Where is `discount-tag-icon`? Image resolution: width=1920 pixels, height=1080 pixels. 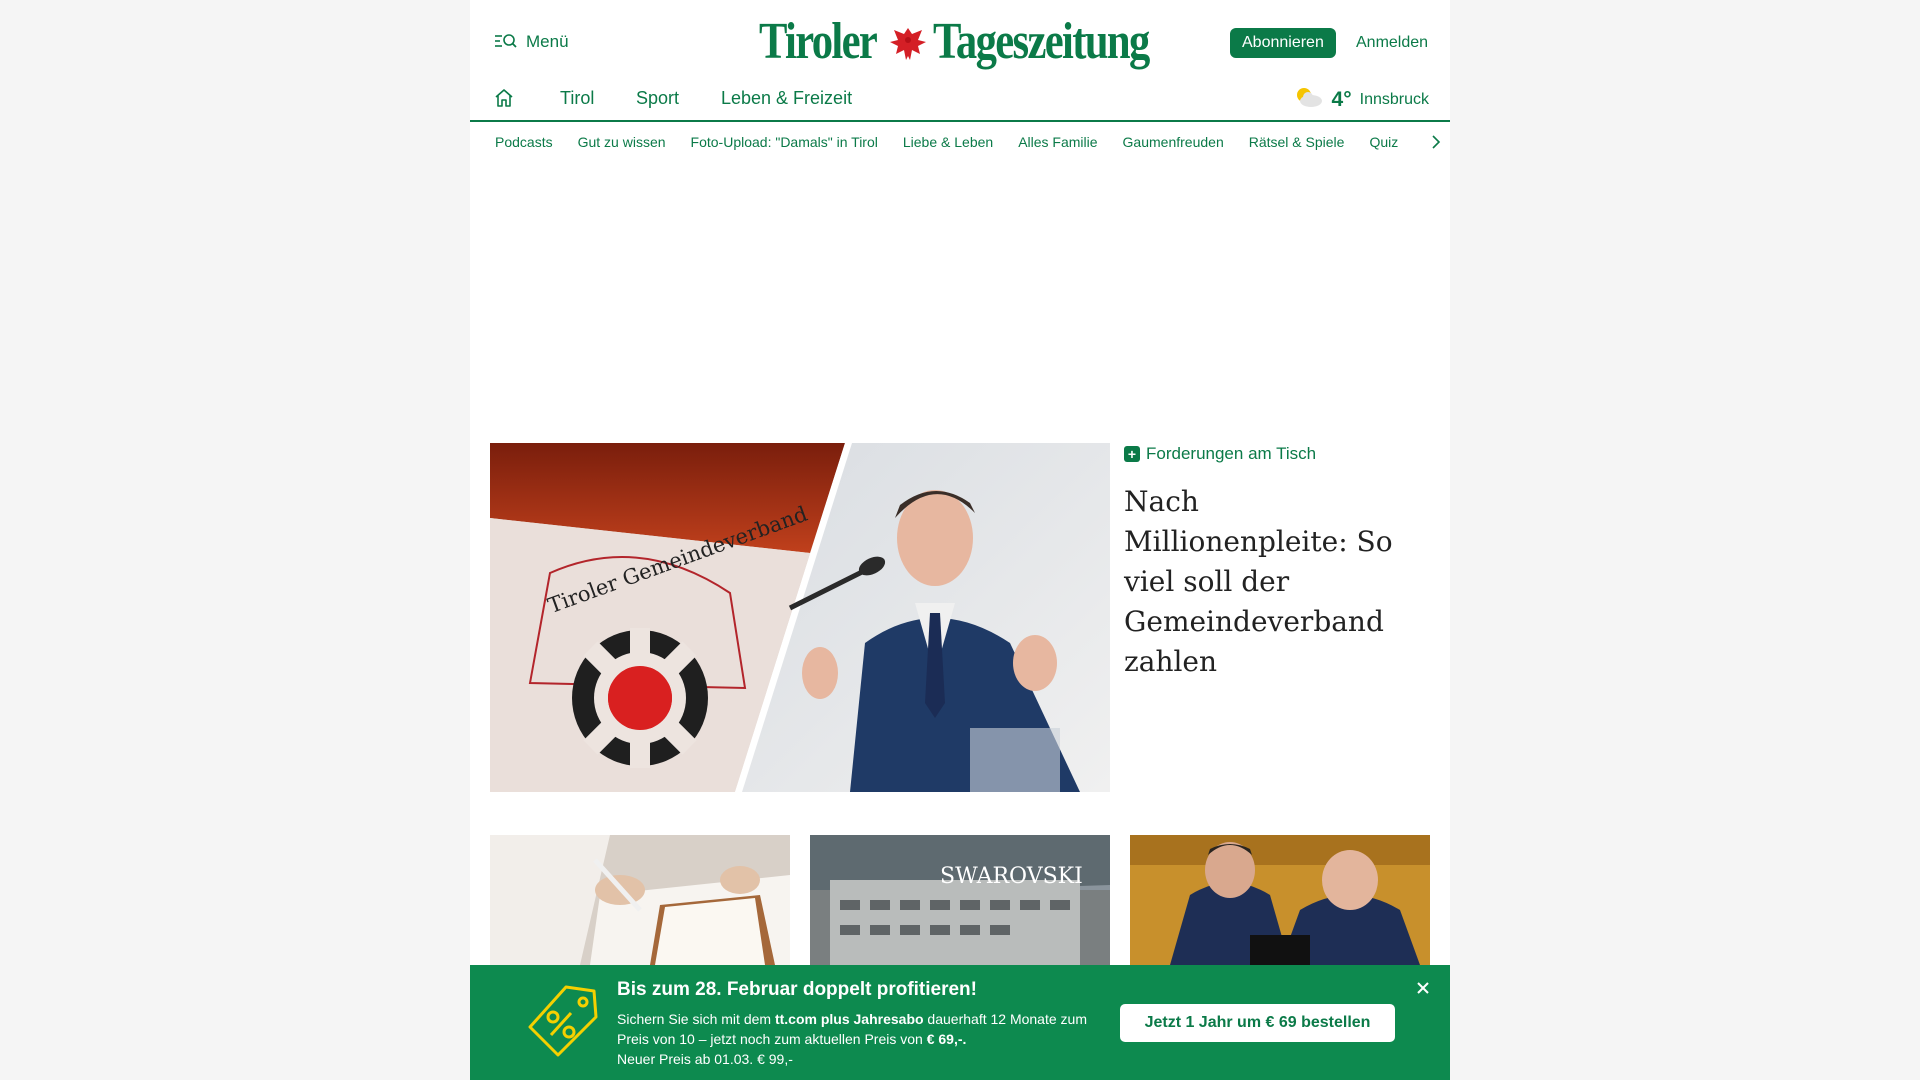 discount-tag-icon is located at coordinates (562, 1023).